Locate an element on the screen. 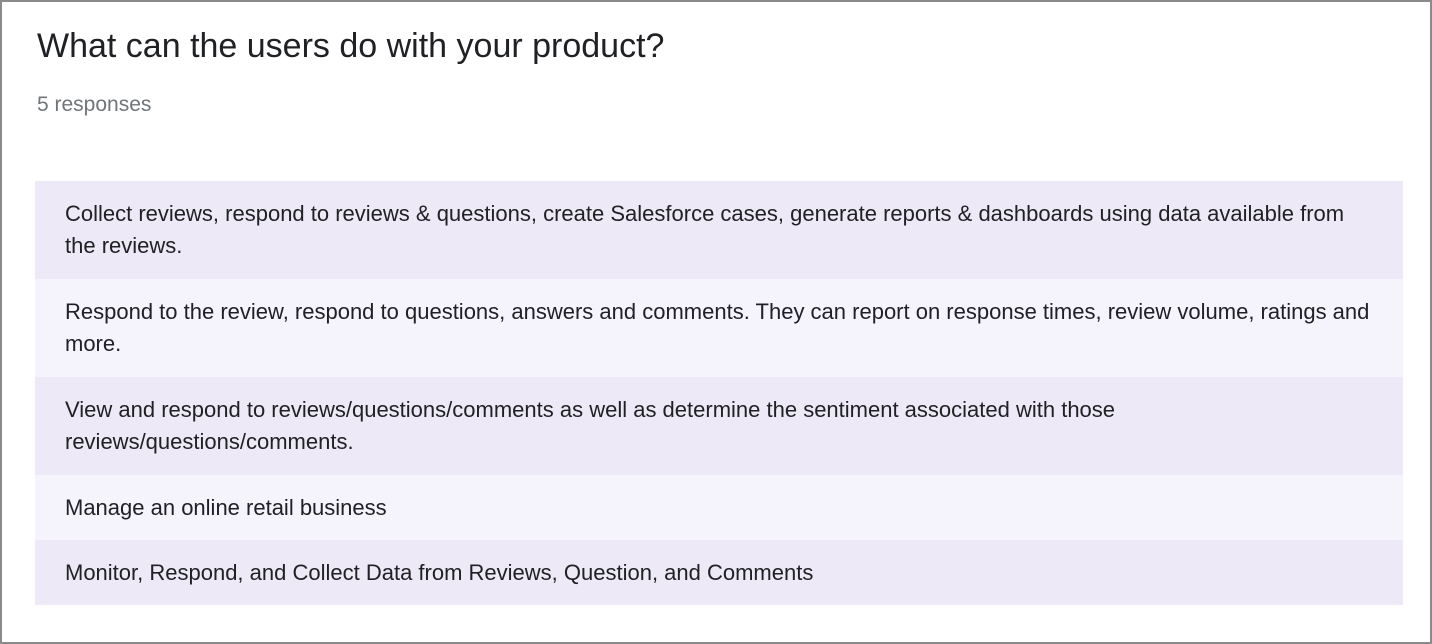  response-count: 5 responses is located at coordinates (94, 104).